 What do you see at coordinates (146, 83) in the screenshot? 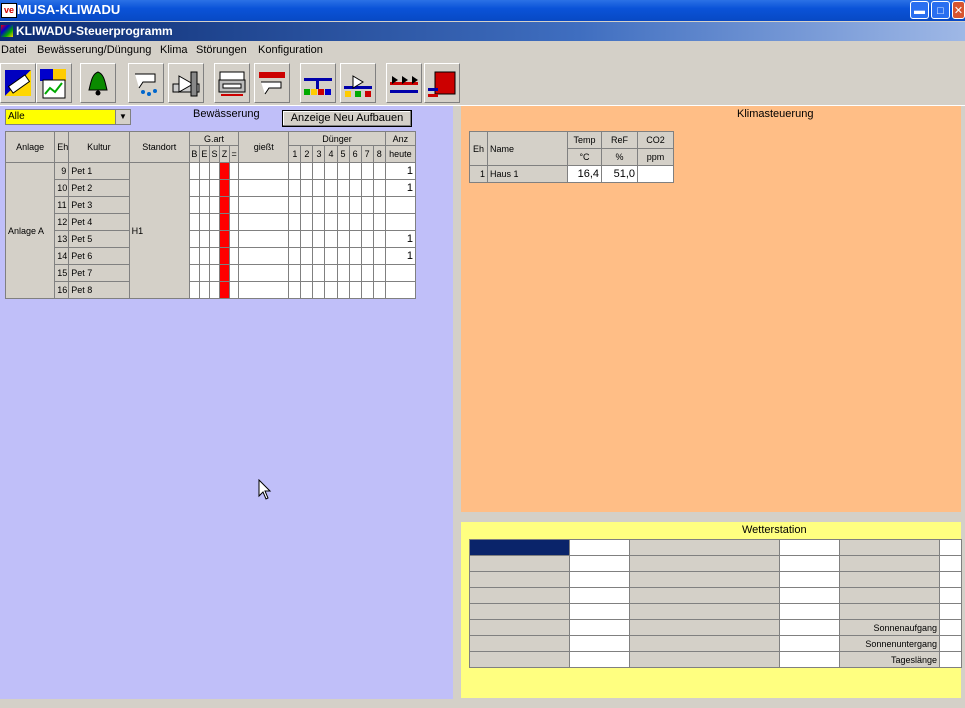
I see `irrigation-hand-button` at bounding box center [146, 83].